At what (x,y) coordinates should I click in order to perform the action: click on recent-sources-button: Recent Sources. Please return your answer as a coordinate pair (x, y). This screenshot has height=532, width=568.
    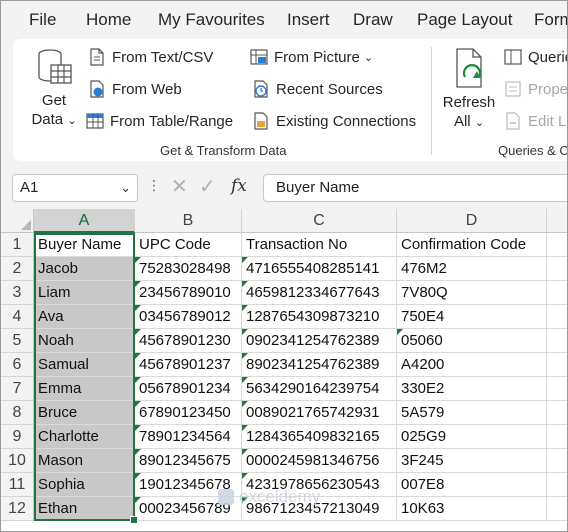
    Looking at the image, I should click on (317, 89).